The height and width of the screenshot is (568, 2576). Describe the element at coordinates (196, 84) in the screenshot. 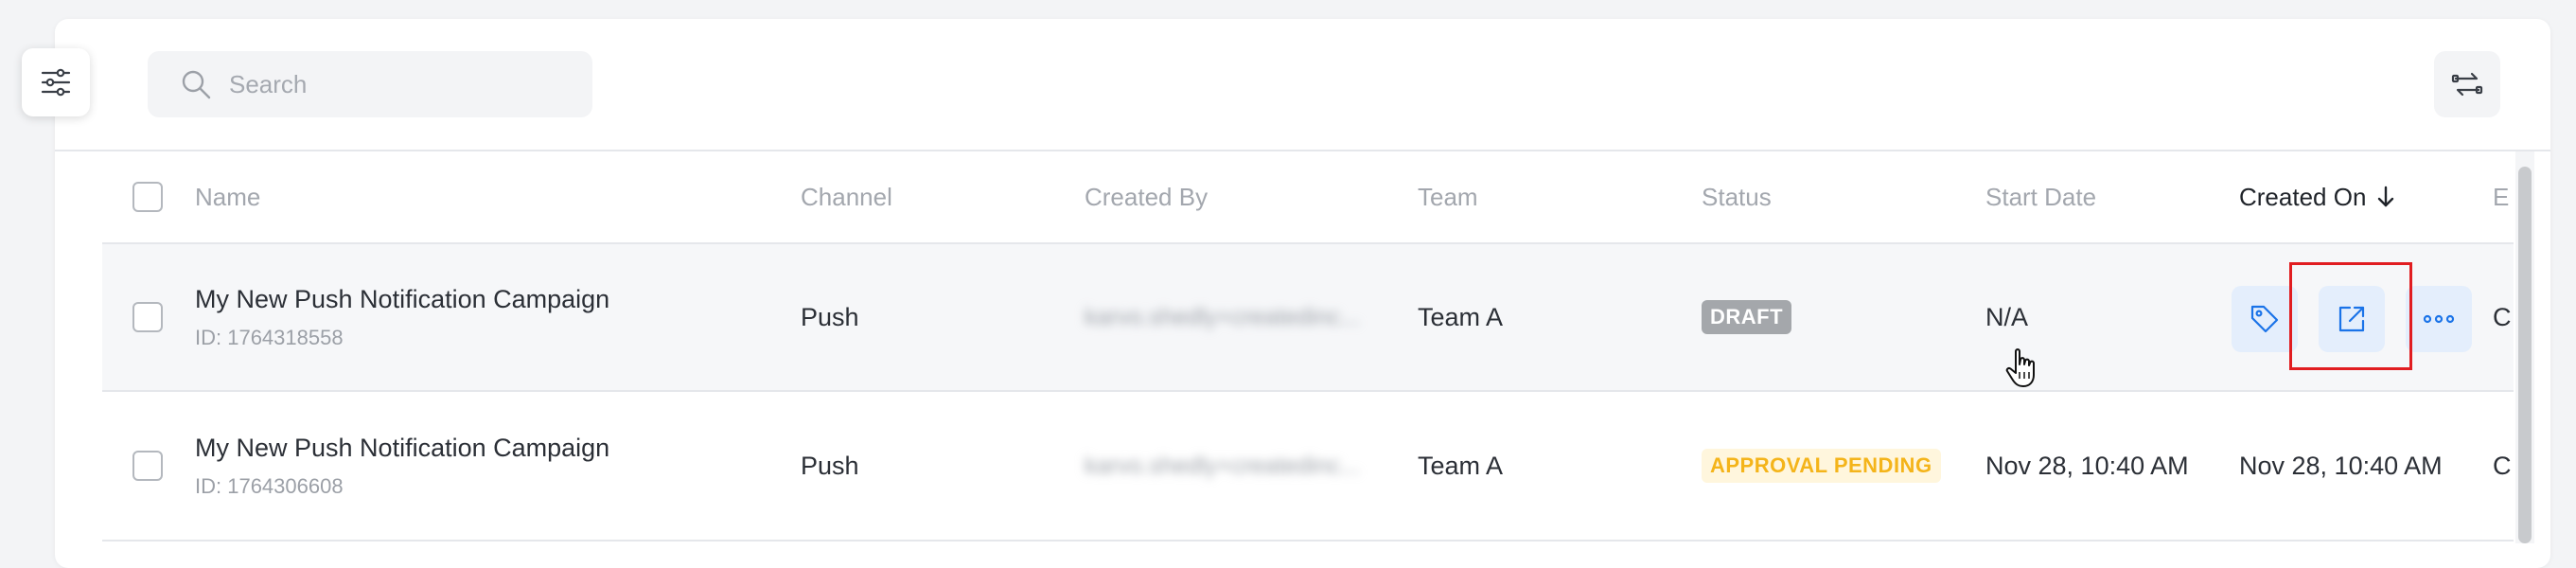

I see `search-icon` at that location.